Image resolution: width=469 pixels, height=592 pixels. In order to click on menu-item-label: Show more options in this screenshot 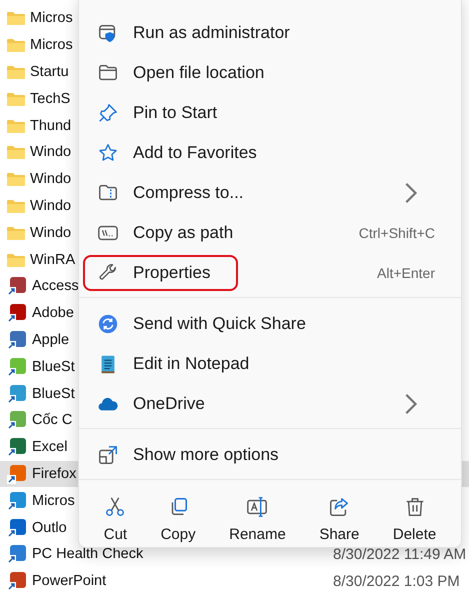, I will do `click(206, 455)`.